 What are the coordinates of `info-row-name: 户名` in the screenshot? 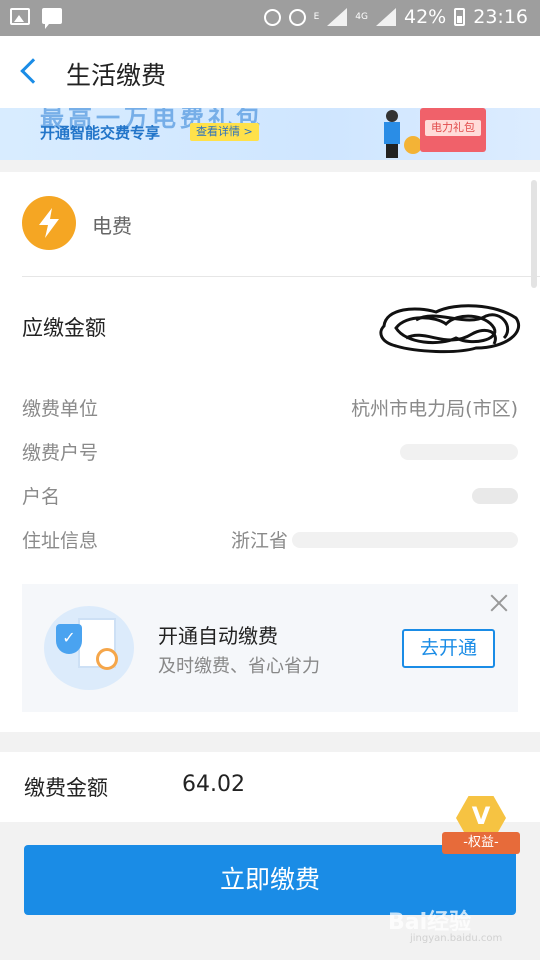 It's located at (270, 496).